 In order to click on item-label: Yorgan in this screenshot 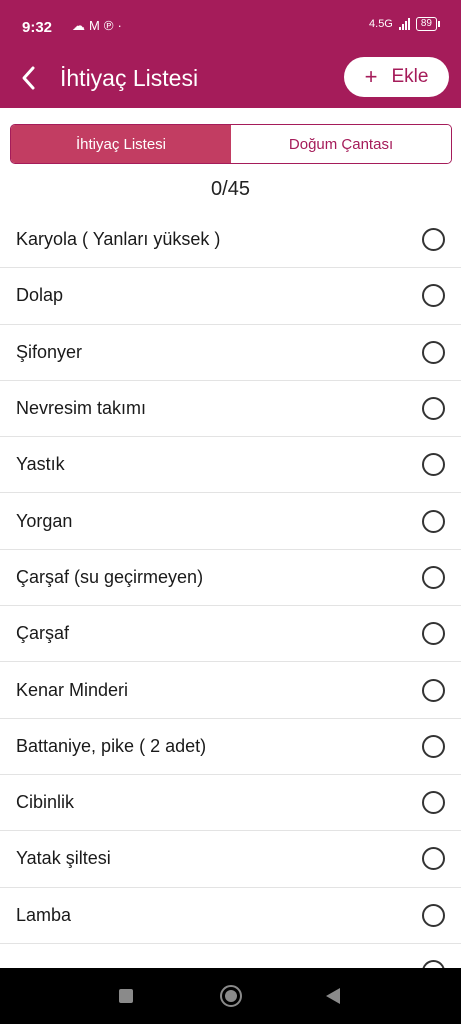, I will do `click(44, 520)`.